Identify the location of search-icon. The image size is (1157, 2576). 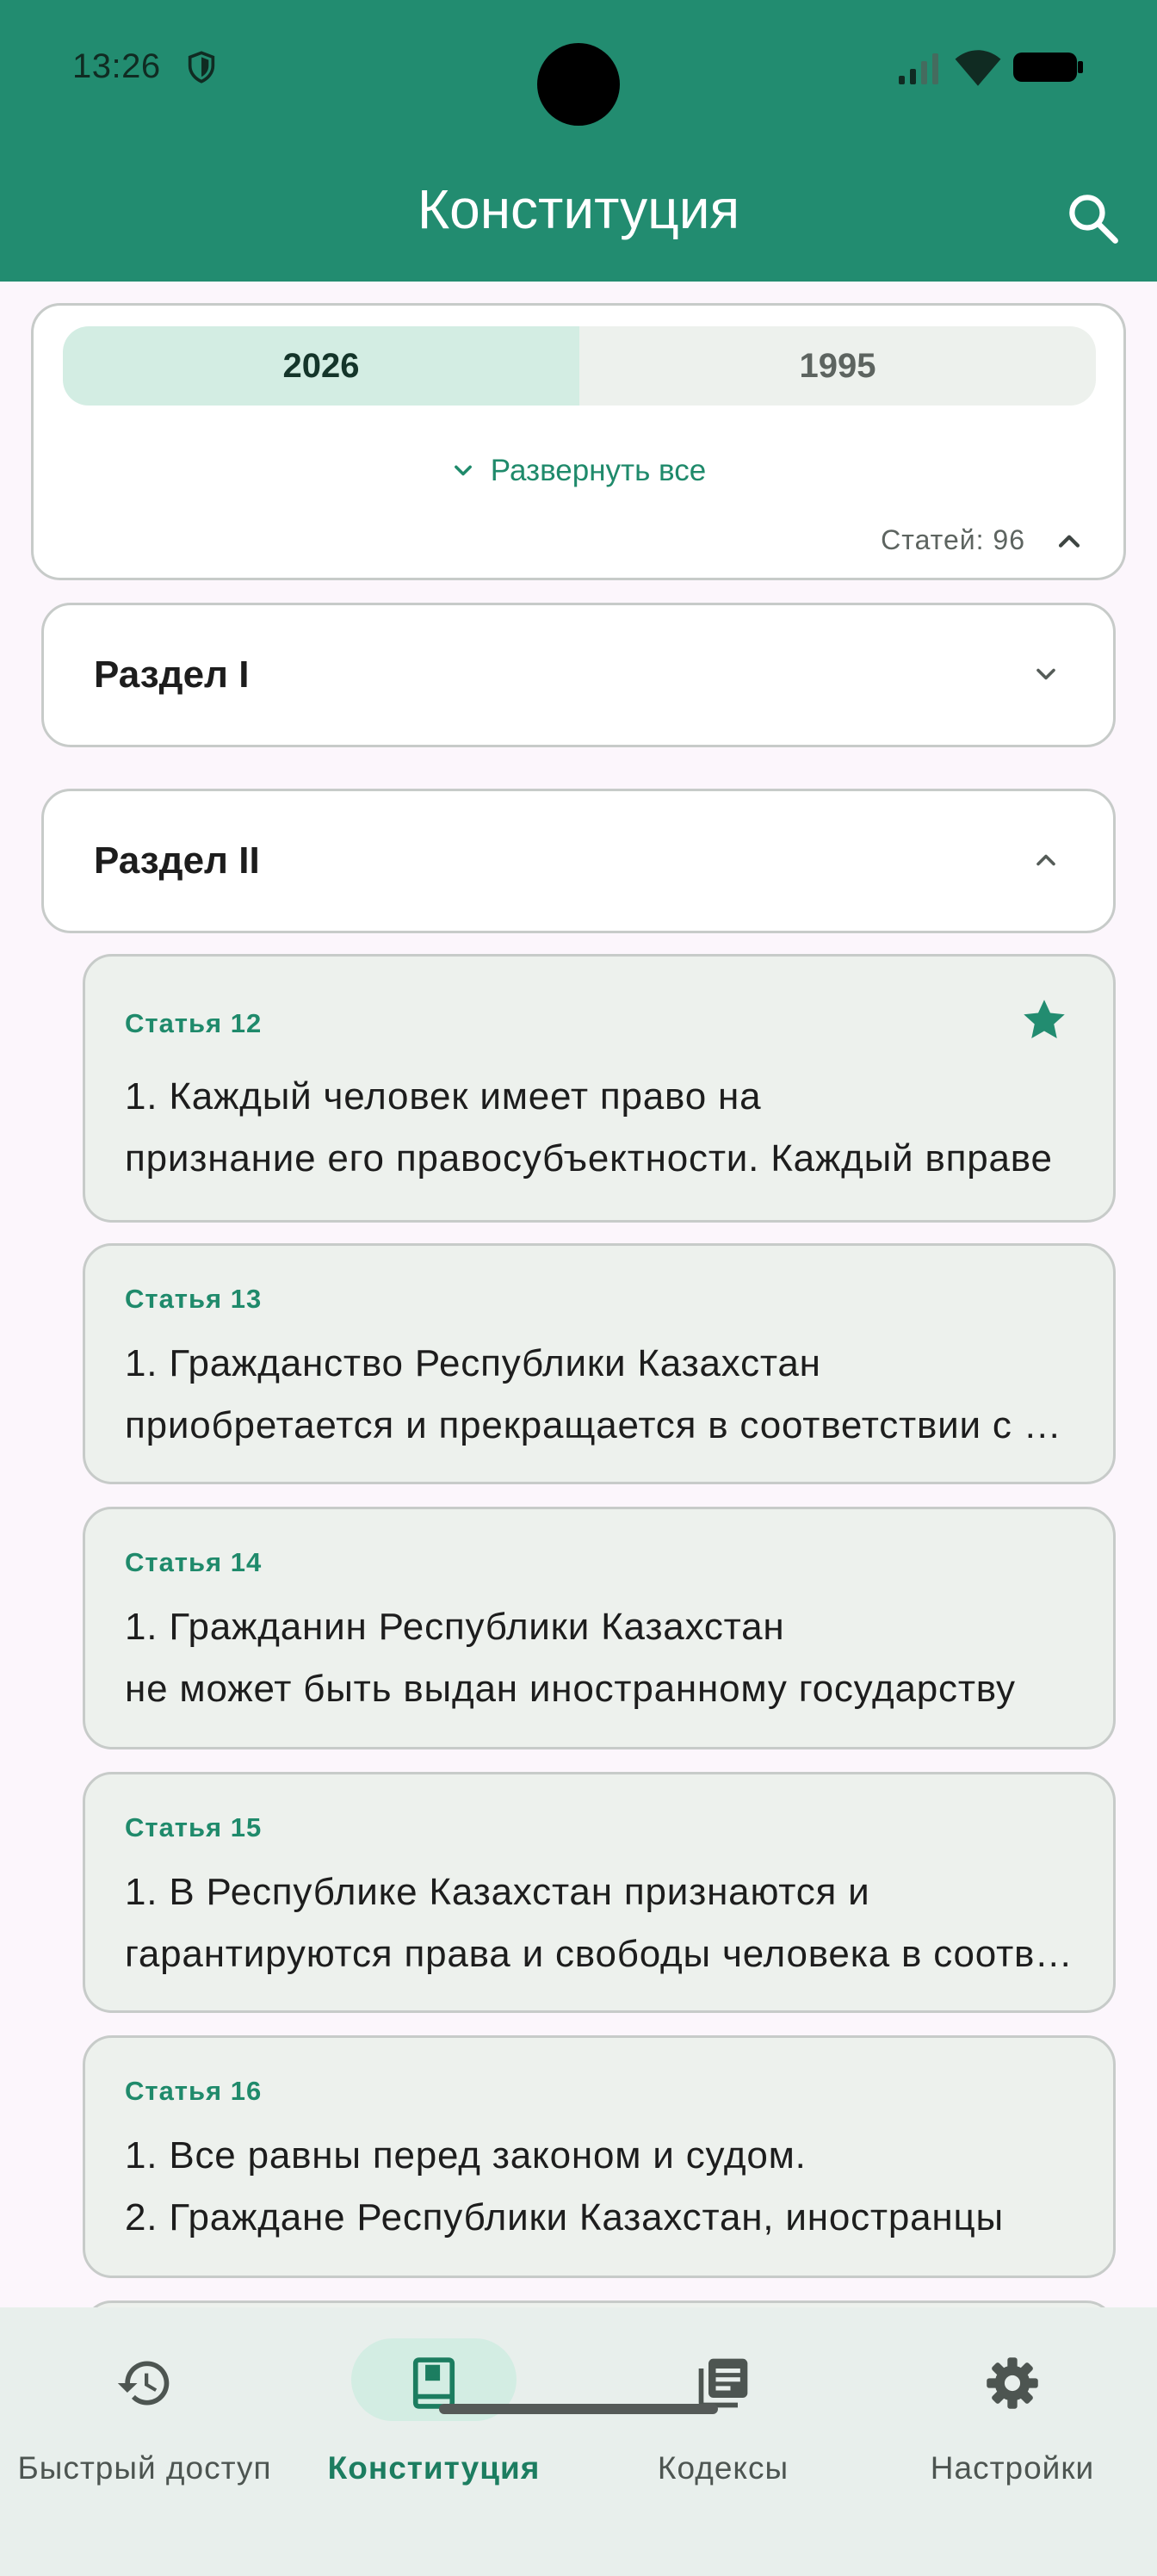
(1093, 219).